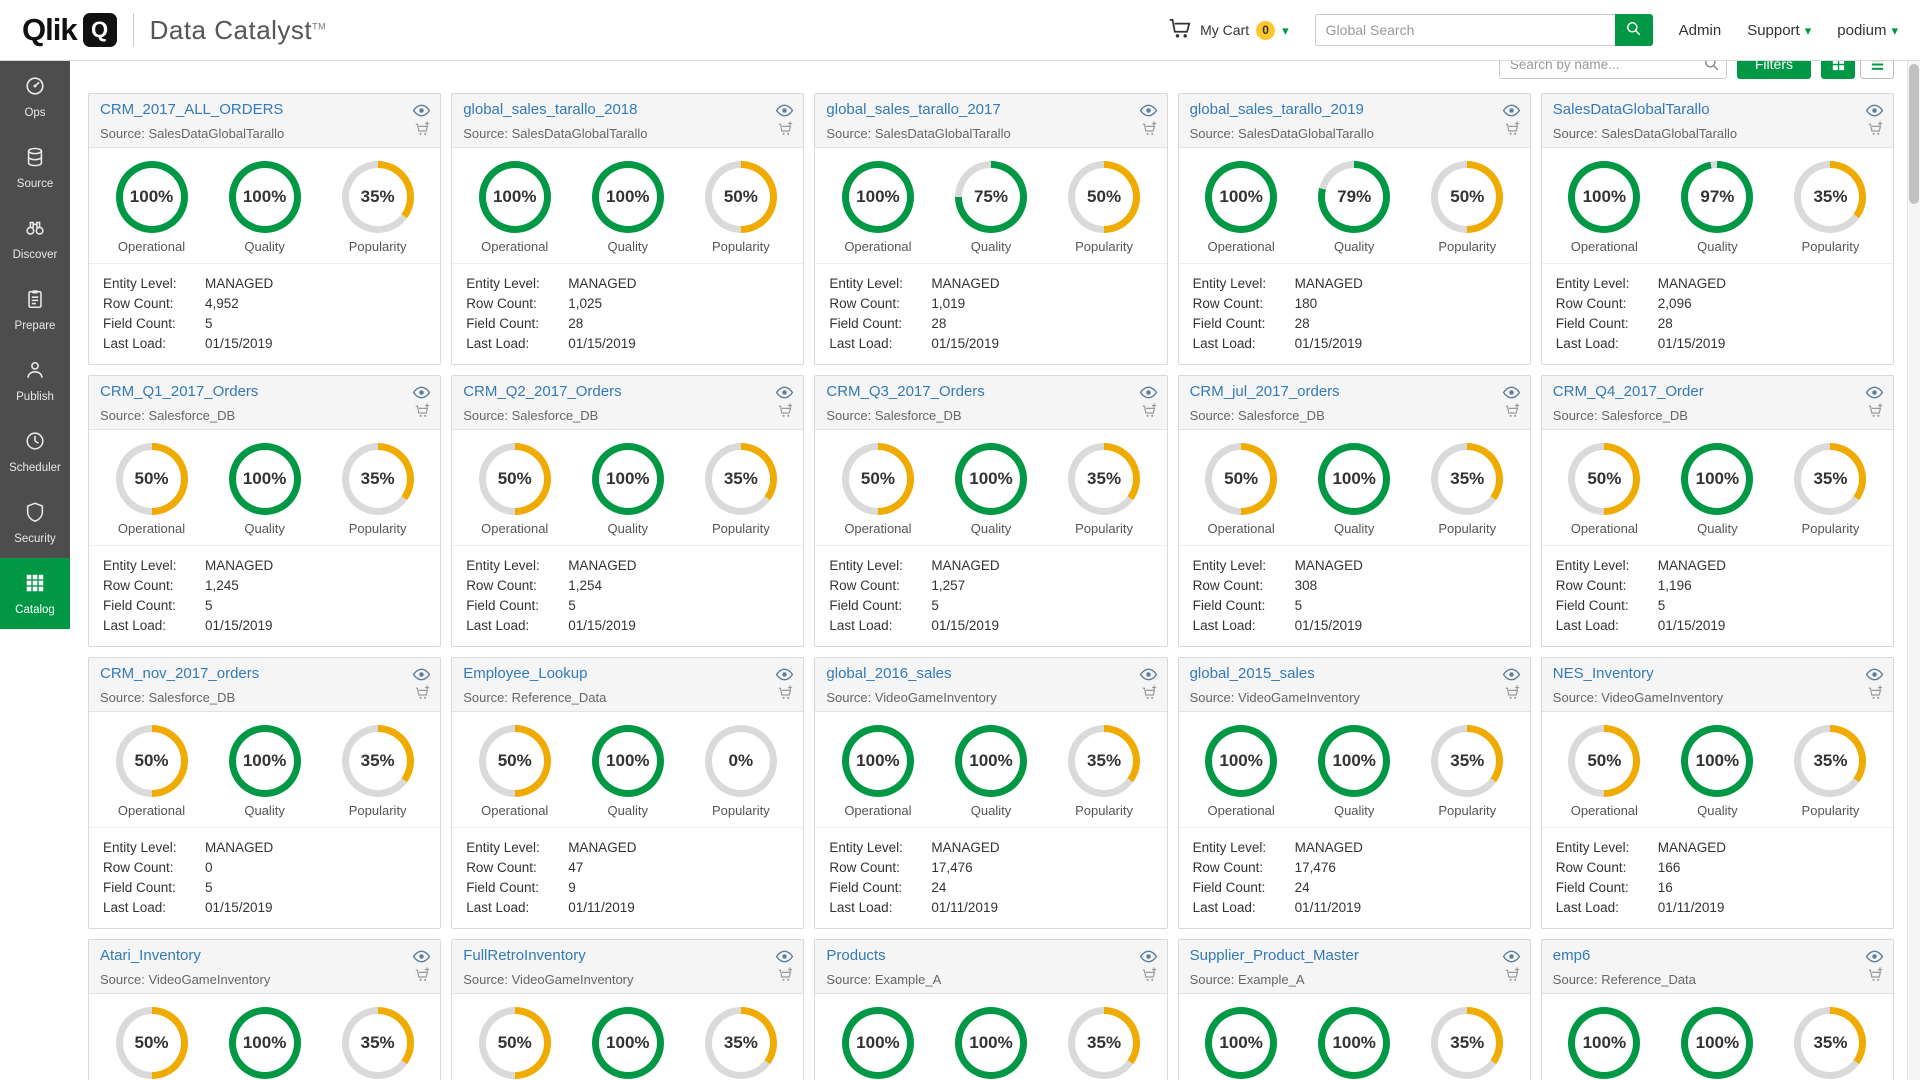 Image resolution: width=1920 pixels, height=1080 pixels. Describe the element at coordinates (1252, 673) in the screenshot. I see `card-title-link: global_2015_sales` at that location.